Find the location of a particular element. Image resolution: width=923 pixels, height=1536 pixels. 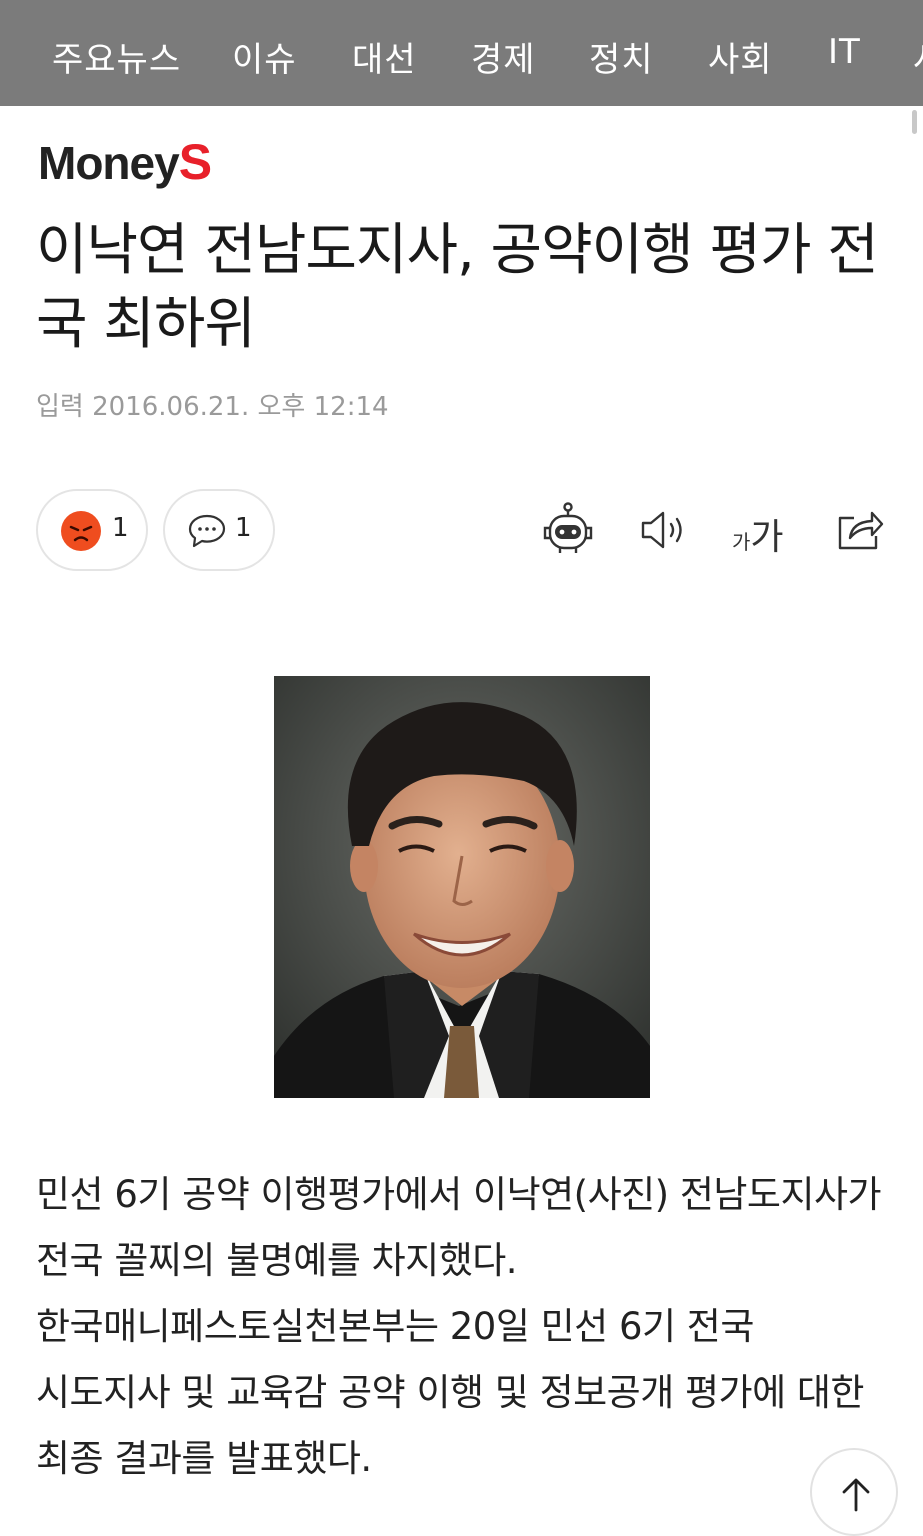

date-value: 2016.06.21. 오후 12:14 is located at coordinates (240, 407).